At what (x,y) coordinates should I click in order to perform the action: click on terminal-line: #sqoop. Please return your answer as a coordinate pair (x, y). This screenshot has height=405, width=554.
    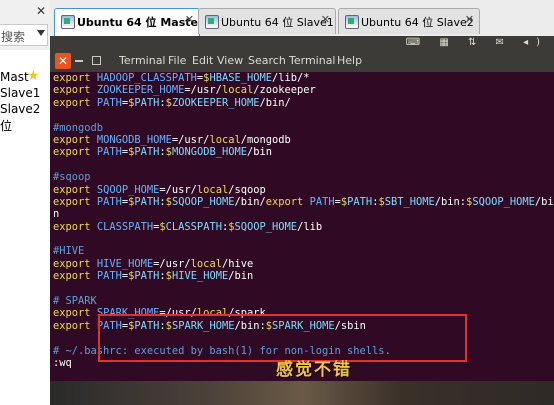
    Looking at the image, I should click on (72, 177).